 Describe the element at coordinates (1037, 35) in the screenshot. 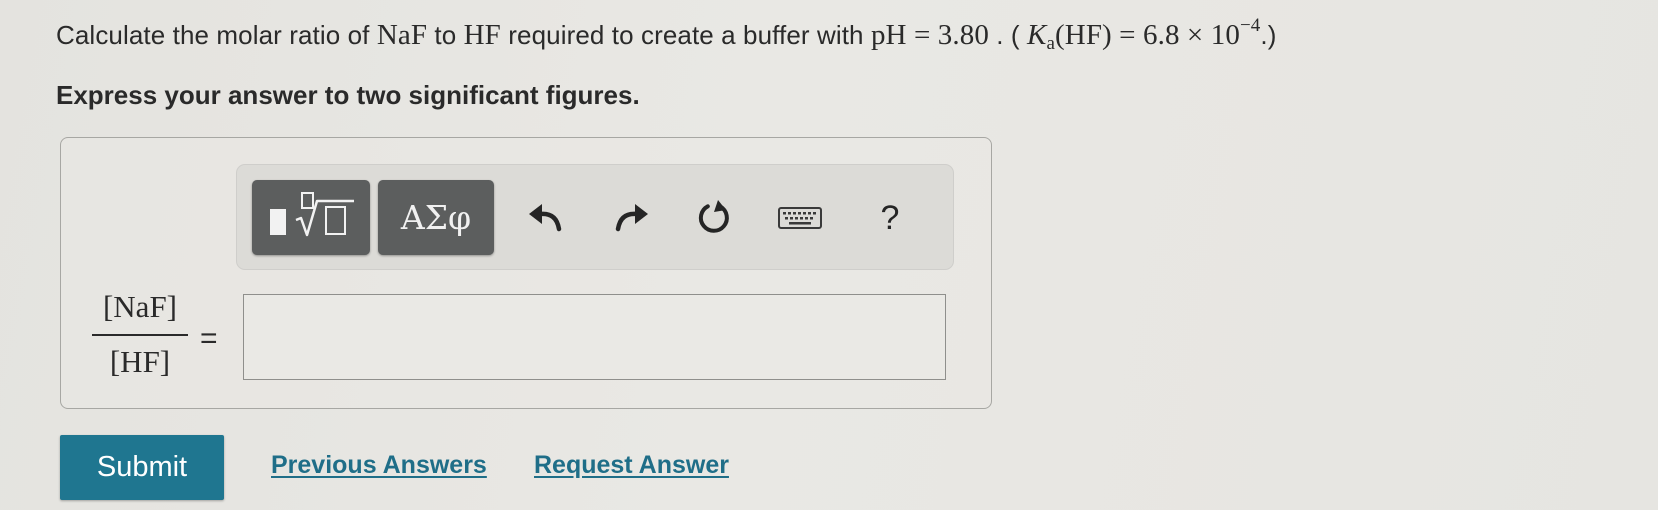

I see `ka-symbol: K` at that location.